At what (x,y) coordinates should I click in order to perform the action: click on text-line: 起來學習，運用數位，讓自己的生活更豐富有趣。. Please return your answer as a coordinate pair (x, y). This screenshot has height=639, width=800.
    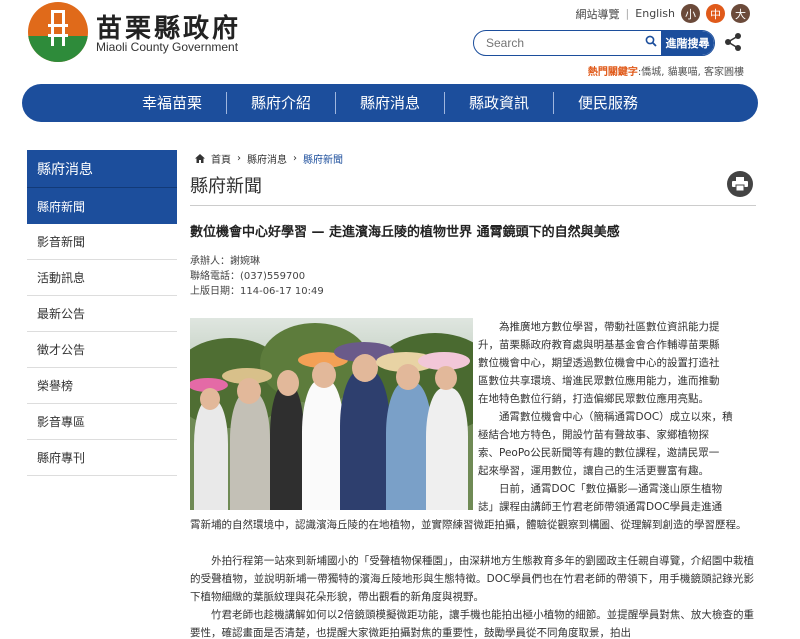
    Looking at the image, I should click on (593, 471).